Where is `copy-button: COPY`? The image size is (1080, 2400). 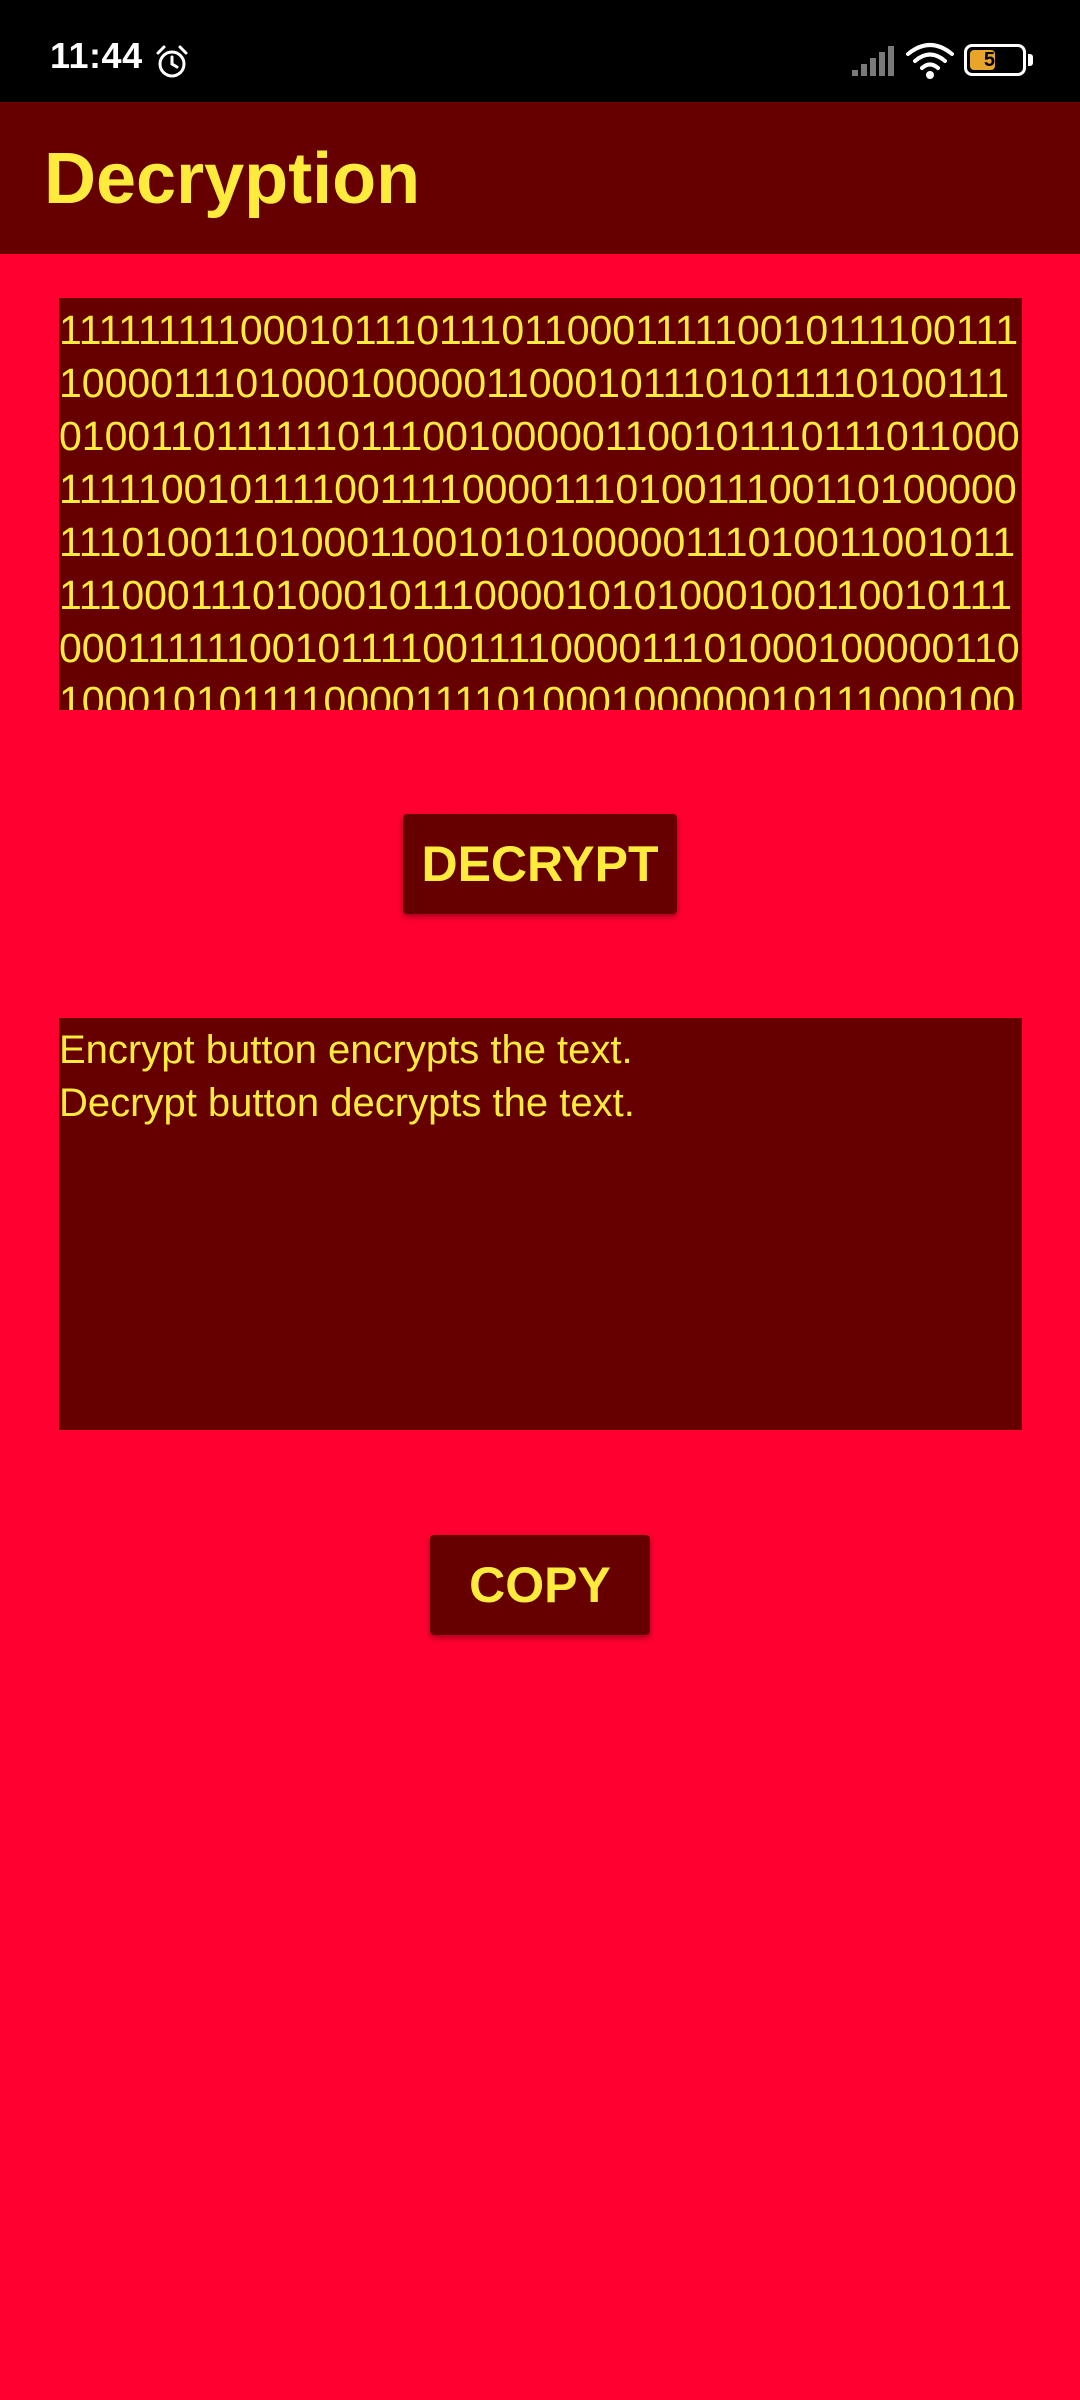
copy-button: COPY is located at coordinates (540, 1585).